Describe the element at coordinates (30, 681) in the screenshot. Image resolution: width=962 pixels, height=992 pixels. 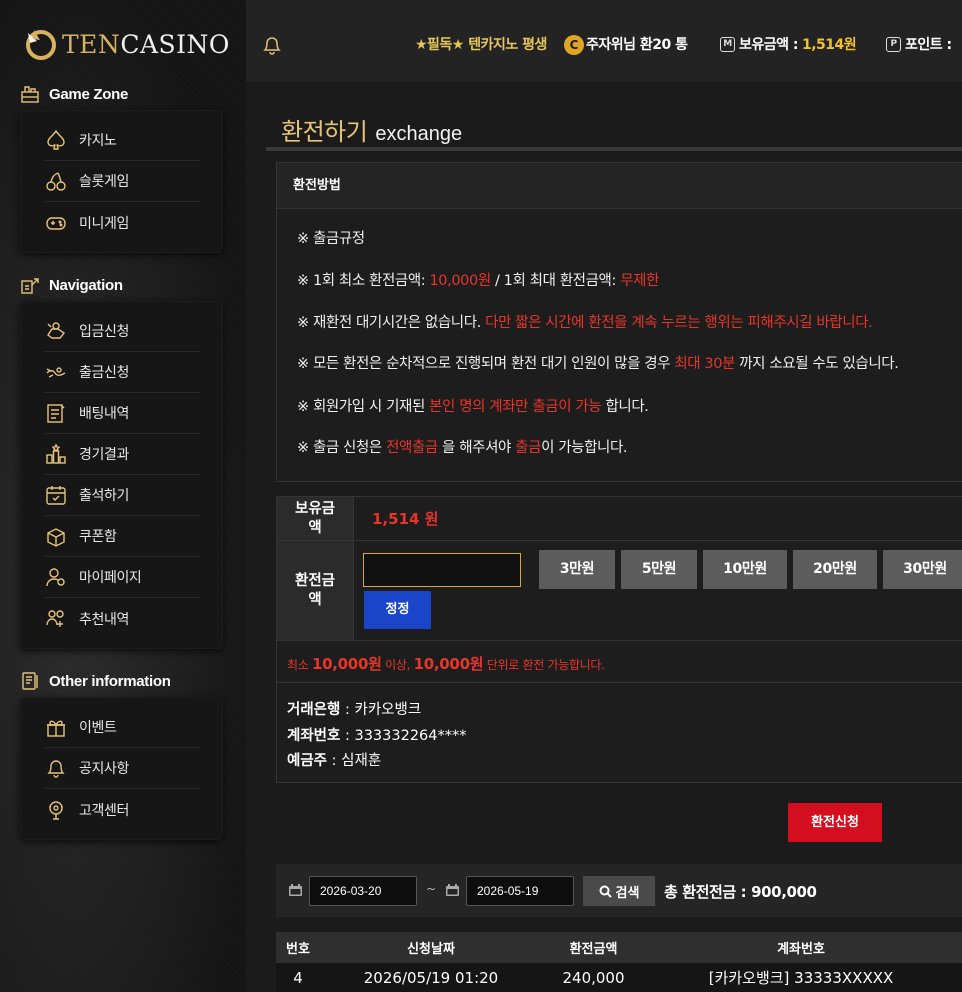
I see `other-info-icon` at that location.